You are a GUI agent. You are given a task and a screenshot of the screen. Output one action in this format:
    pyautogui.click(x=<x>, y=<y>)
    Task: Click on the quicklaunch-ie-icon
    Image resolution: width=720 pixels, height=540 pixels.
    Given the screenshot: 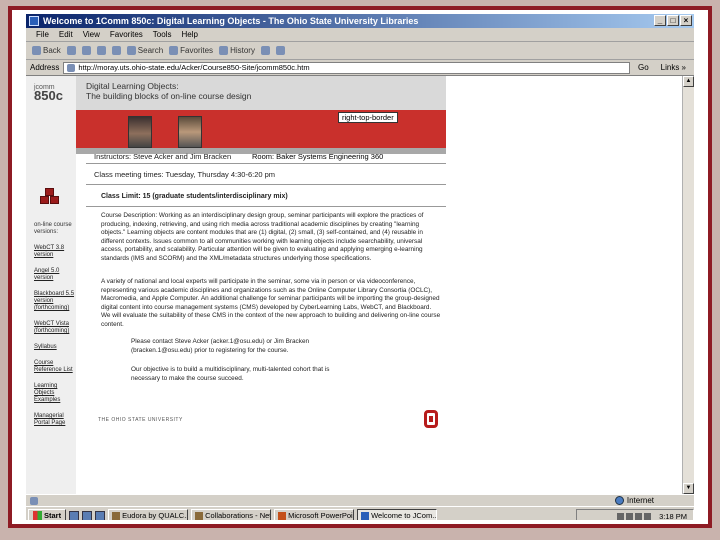 What is the action you would take?
    pyautogui.click(x=74, y=515)
    